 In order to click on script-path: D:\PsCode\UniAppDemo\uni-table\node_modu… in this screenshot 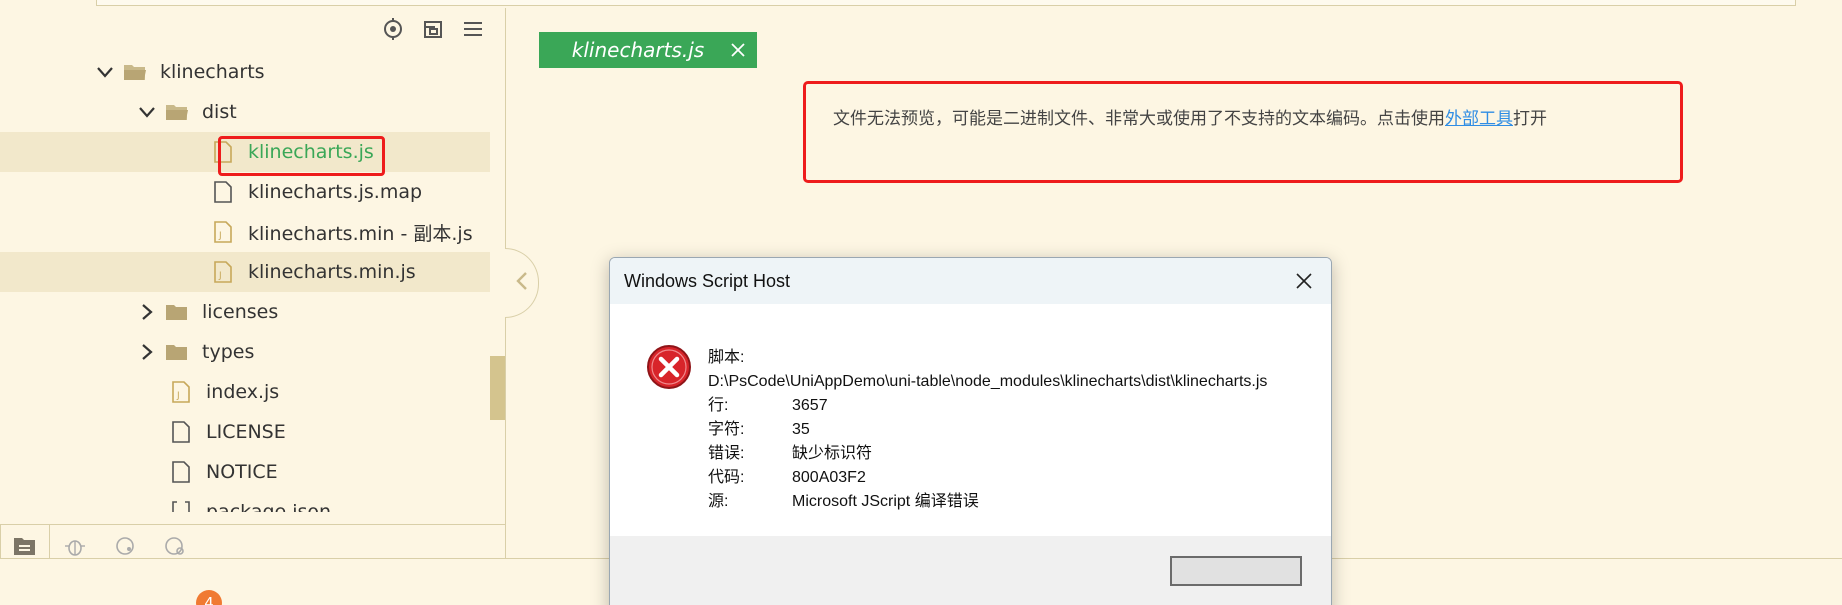, I will do `click(988, 381)`.